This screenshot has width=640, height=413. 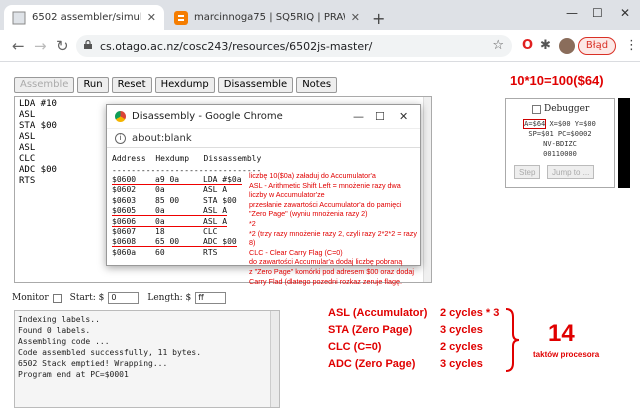 What do you see at coordinates (597, 46) in the screenshot?
I see `profile-error-badge: Błąd` at bounding box center [597, 46].